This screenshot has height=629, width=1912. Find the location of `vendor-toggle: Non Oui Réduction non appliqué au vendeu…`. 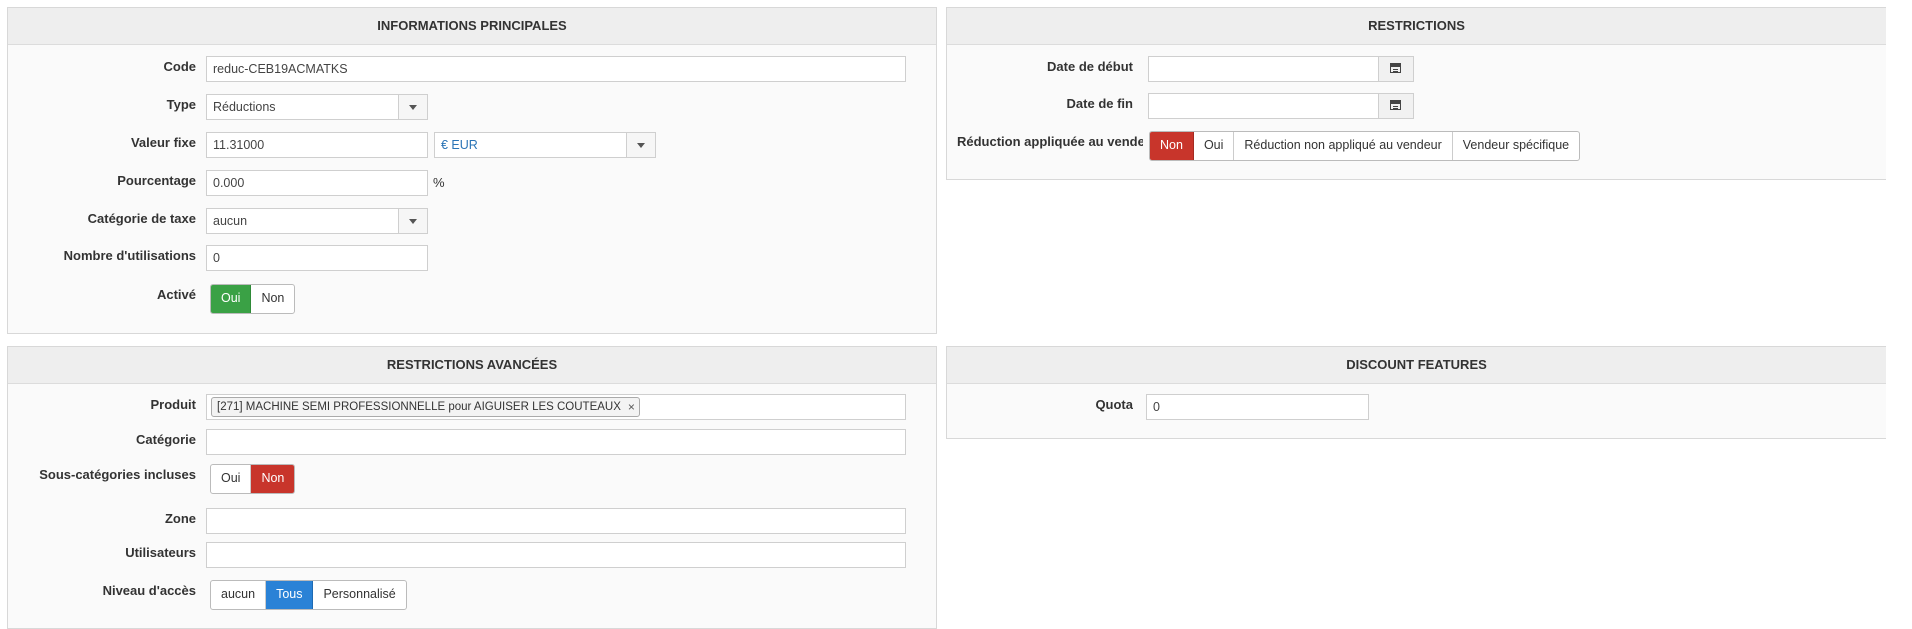

vendor-toggle: Non Oui Réduction non appliqué au vendeu… is located at coordinates (1365, 146).